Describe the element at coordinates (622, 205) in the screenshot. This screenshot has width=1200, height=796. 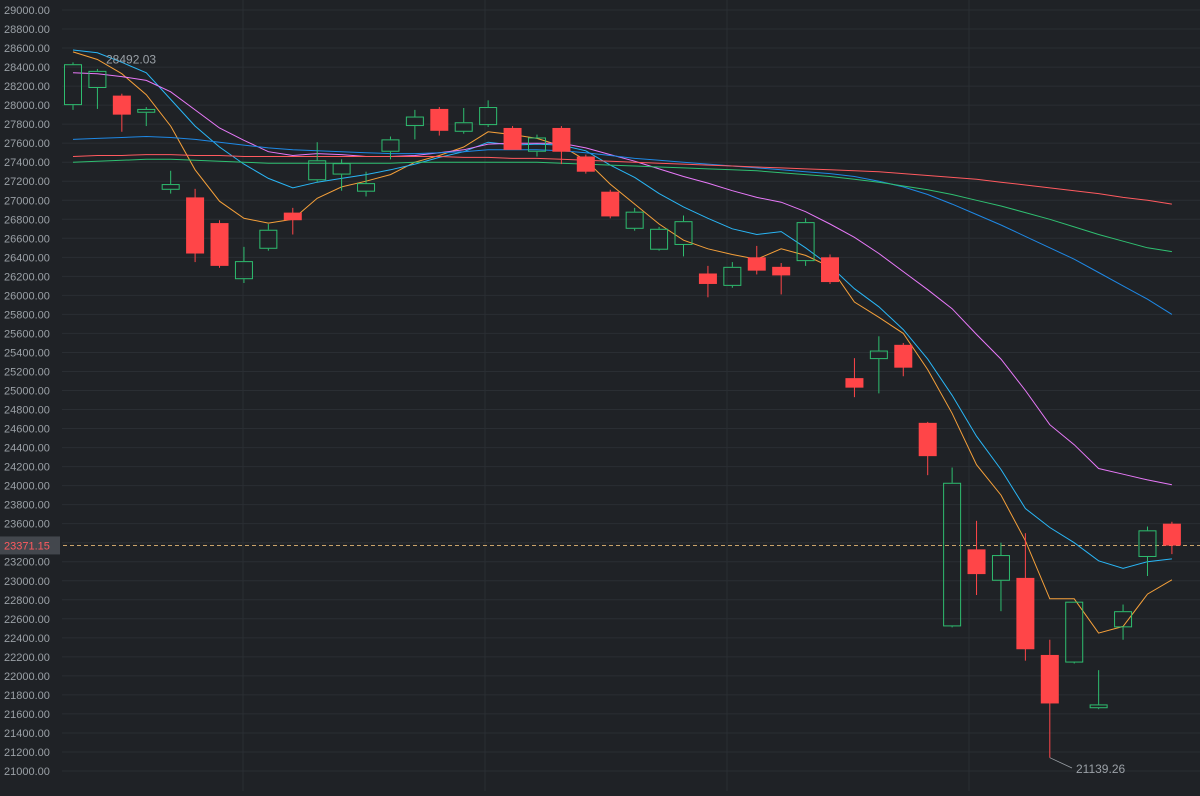
I see `moving-average-line` at that location.